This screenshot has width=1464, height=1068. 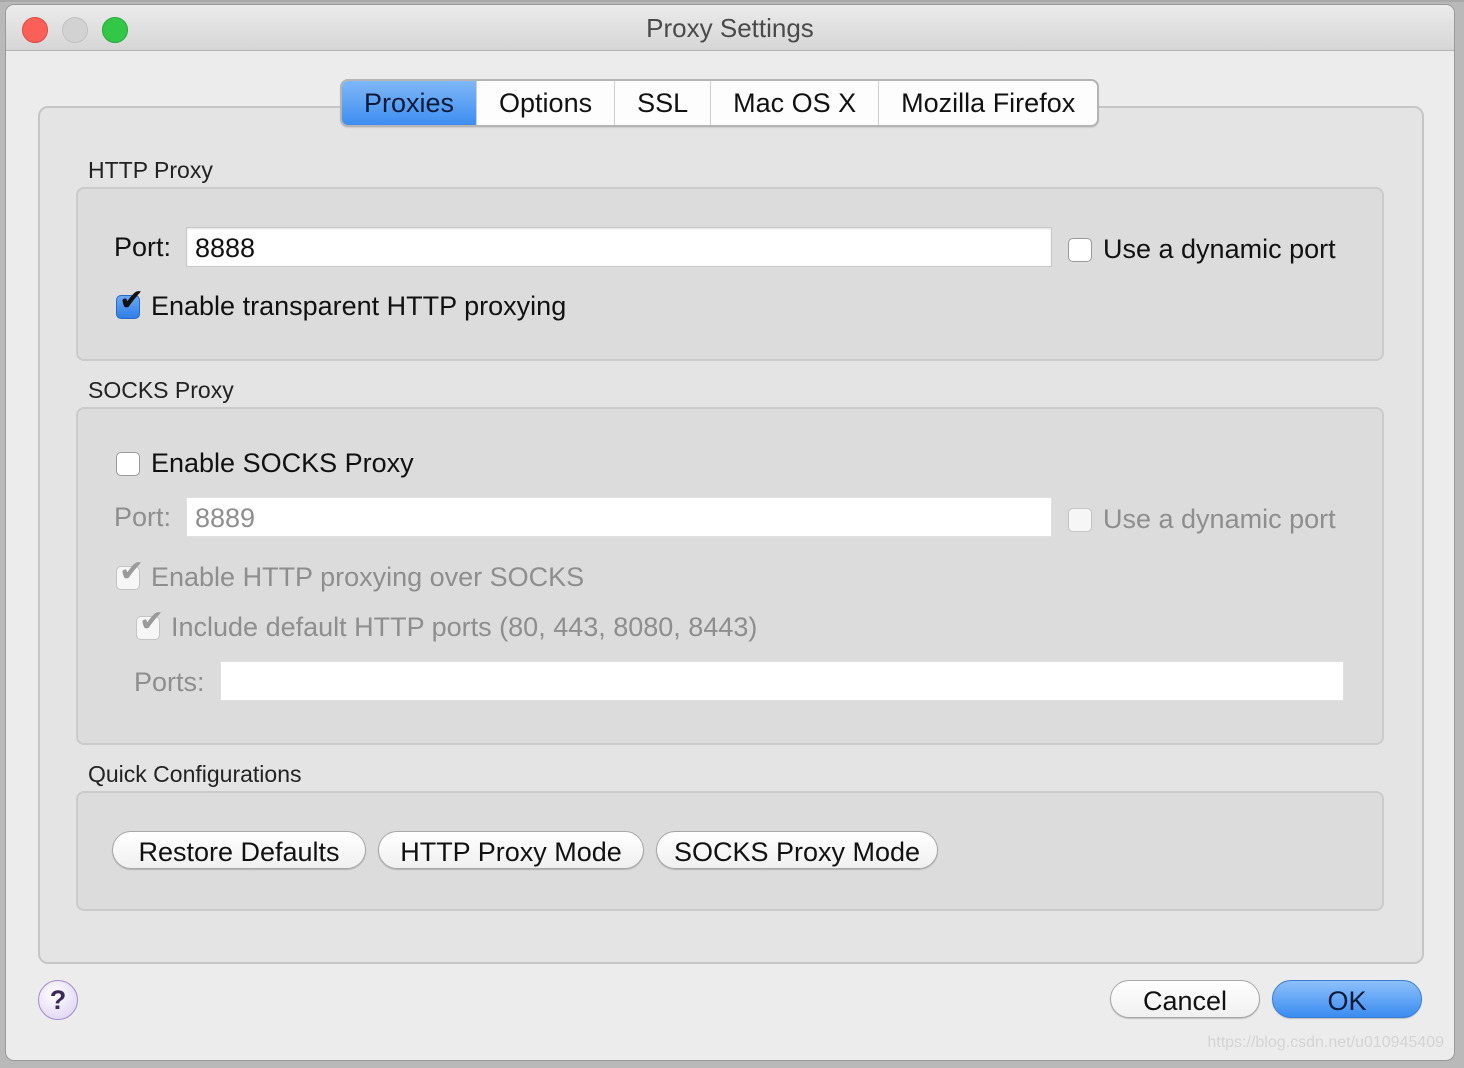 What do you see at coordinates (545, 103) in the screenshot?
I see `tab-options: Options` at bounding box center [545, 103].